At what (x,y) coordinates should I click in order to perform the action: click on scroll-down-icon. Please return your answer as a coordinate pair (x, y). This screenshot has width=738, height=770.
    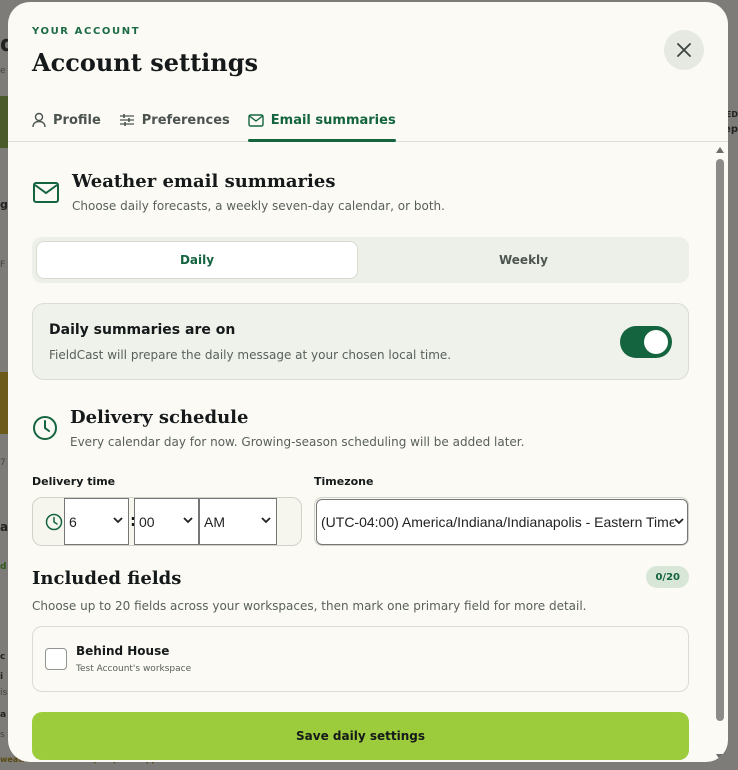
    Looking at the image, I should click on (720, 757).